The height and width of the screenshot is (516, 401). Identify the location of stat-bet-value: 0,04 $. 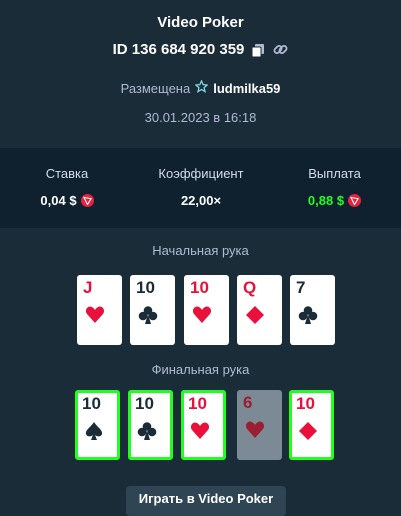
(58, 200).